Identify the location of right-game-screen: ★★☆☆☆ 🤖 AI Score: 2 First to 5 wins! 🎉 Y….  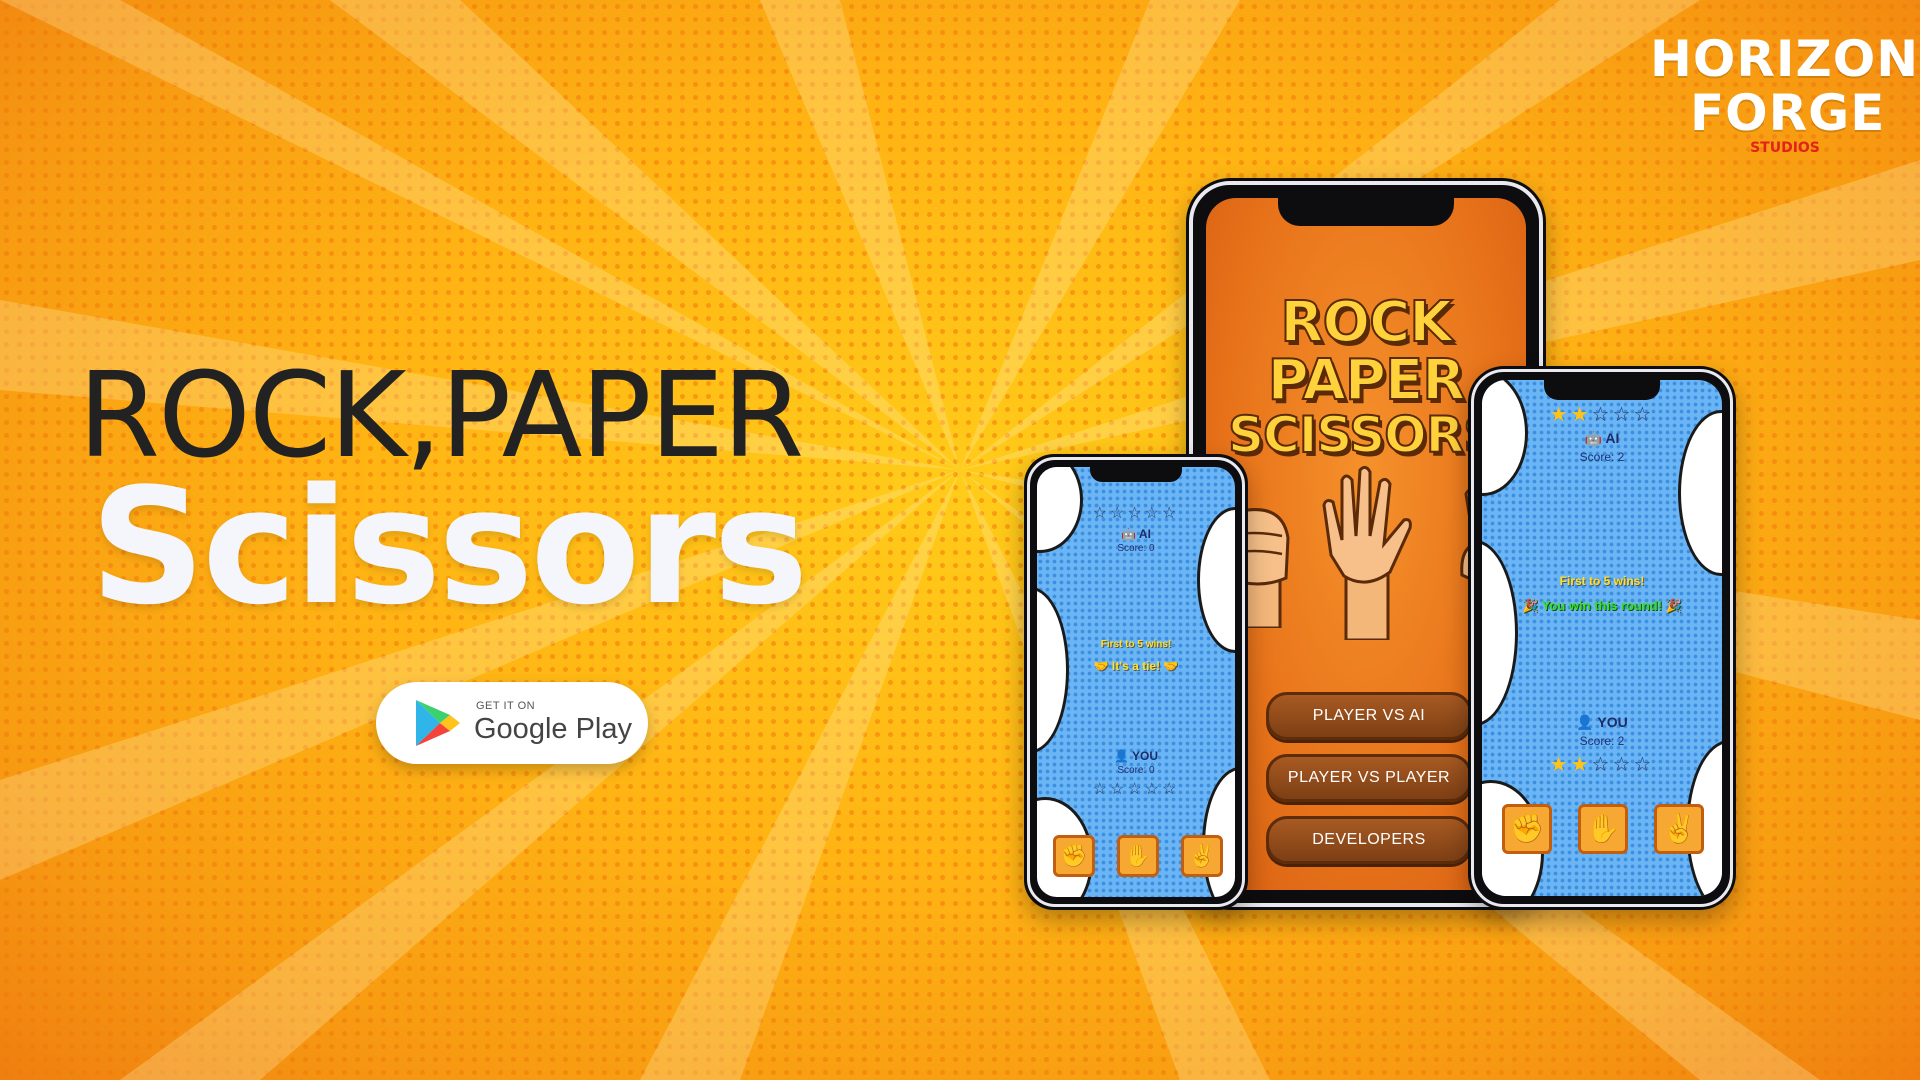
(1602, 638).